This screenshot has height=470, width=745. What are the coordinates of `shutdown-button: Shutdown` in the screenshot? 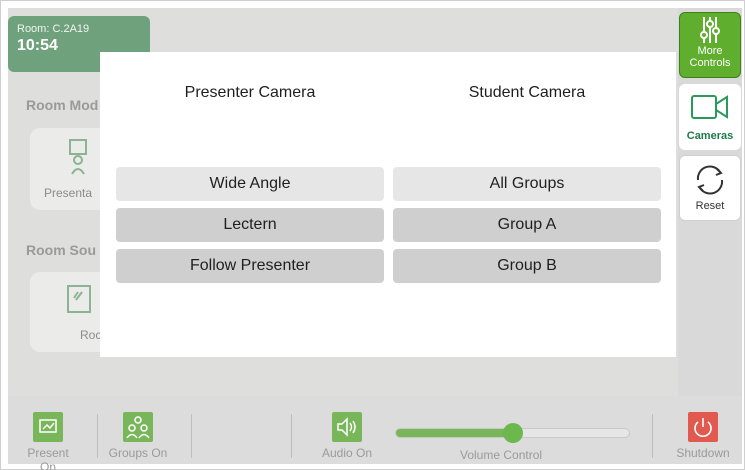 It's located at (703, 436).